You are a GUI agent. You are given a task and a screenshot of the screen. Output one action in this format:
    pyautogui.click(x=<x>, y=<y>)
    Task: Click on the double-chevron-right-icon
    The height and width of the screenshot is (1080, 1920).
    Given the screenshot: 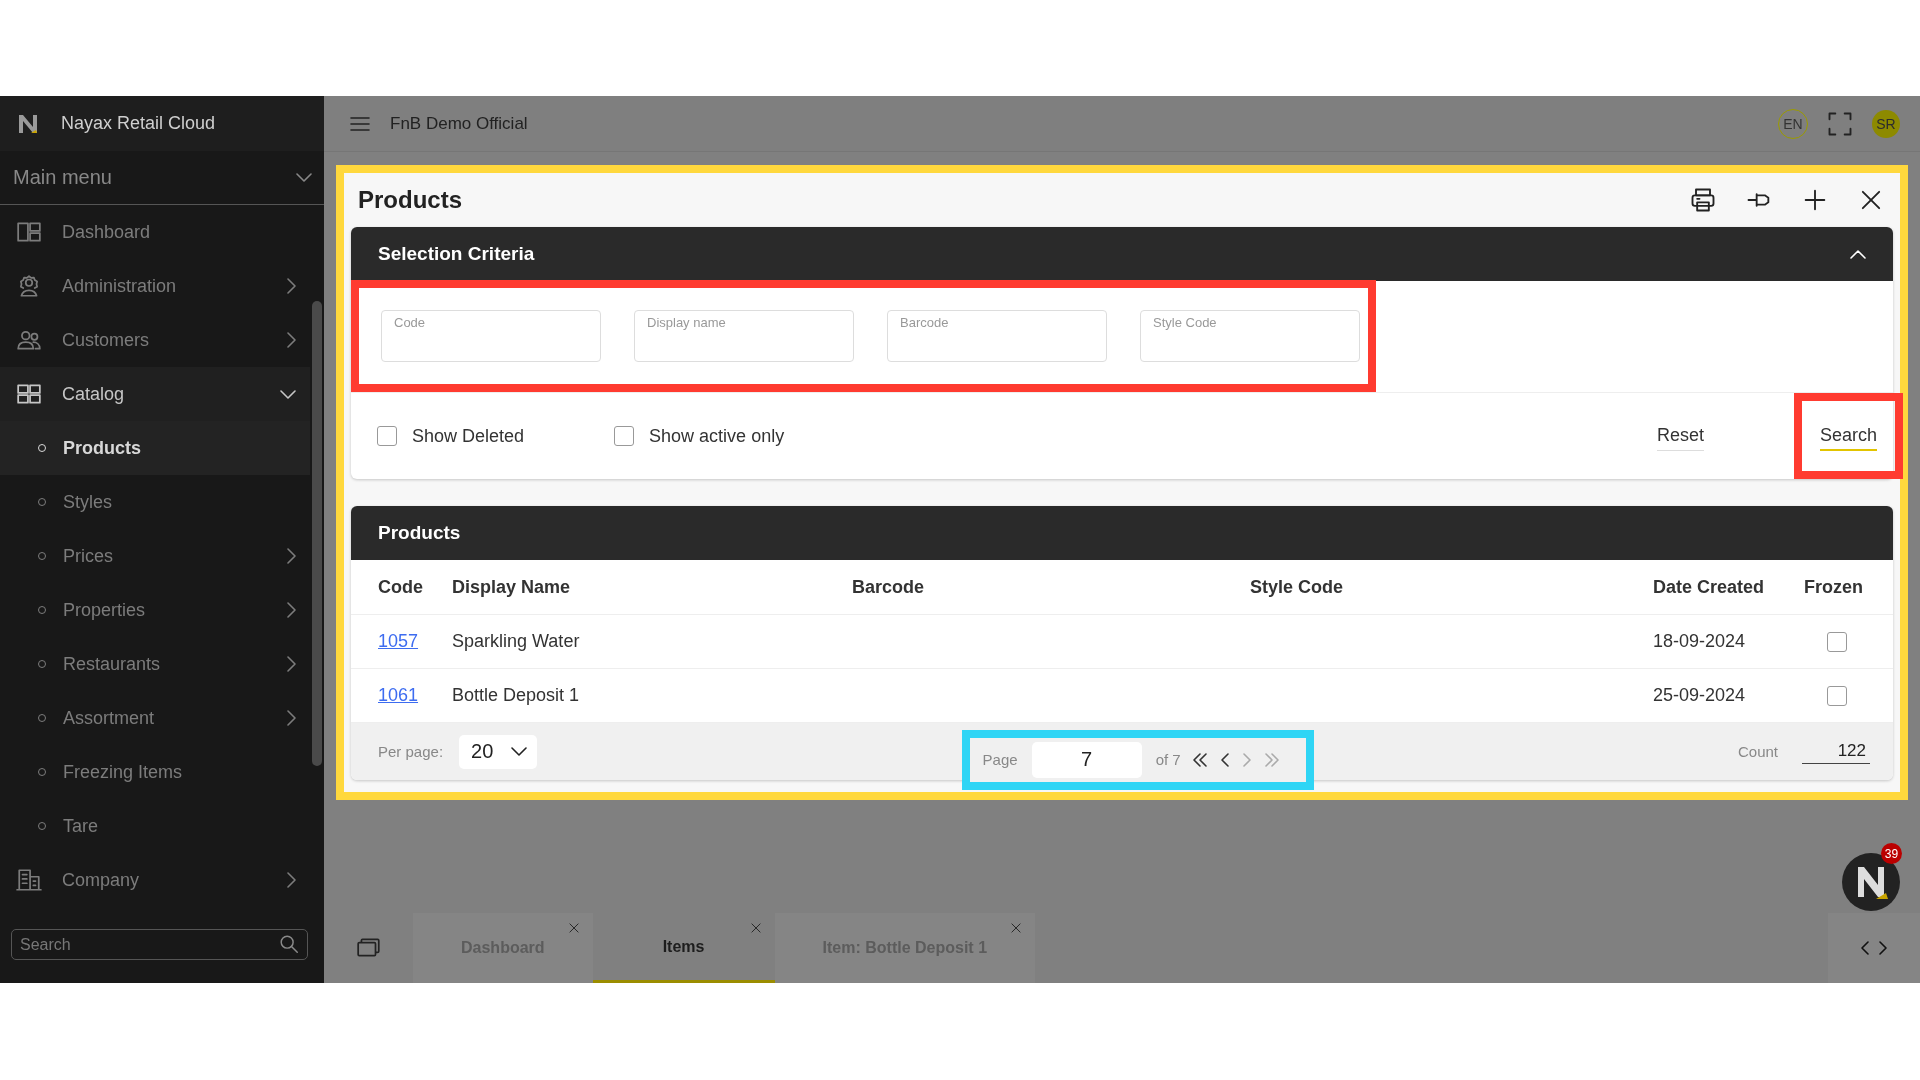 What is the action you would take?
    pyautogui.click(x=1271, y=759)
    